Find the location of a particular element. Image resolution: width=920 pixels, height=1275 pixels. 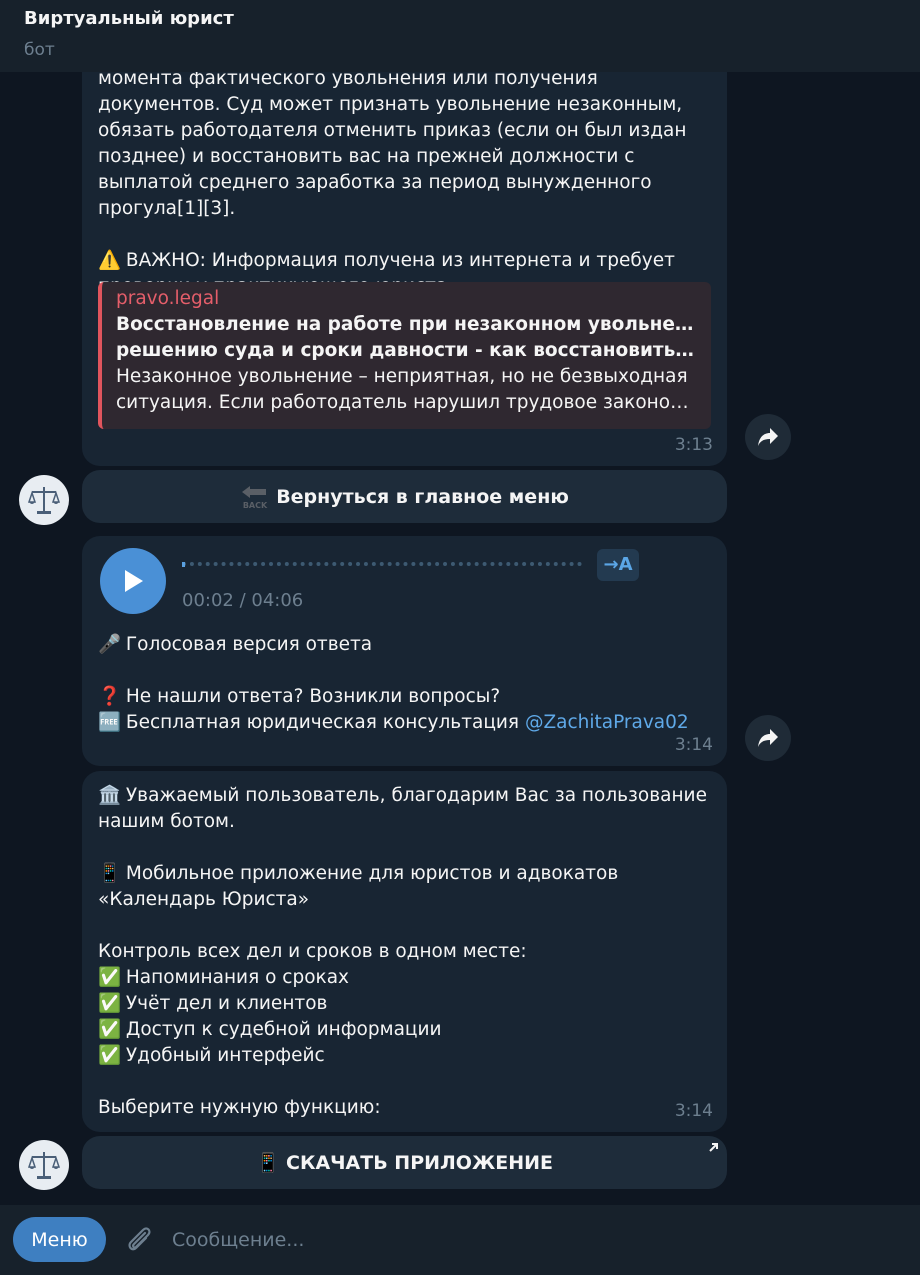

warning-icon: ⚠️ is located at coordinates (110, 260).